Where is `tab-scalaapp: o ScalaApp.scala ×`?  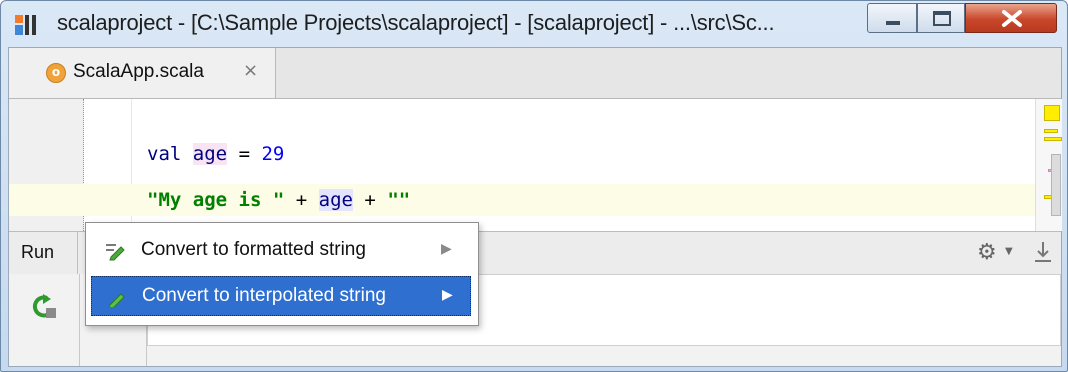
tab-scalaapp: o ScalaApp.scala × is located at coordinates (142, 73).